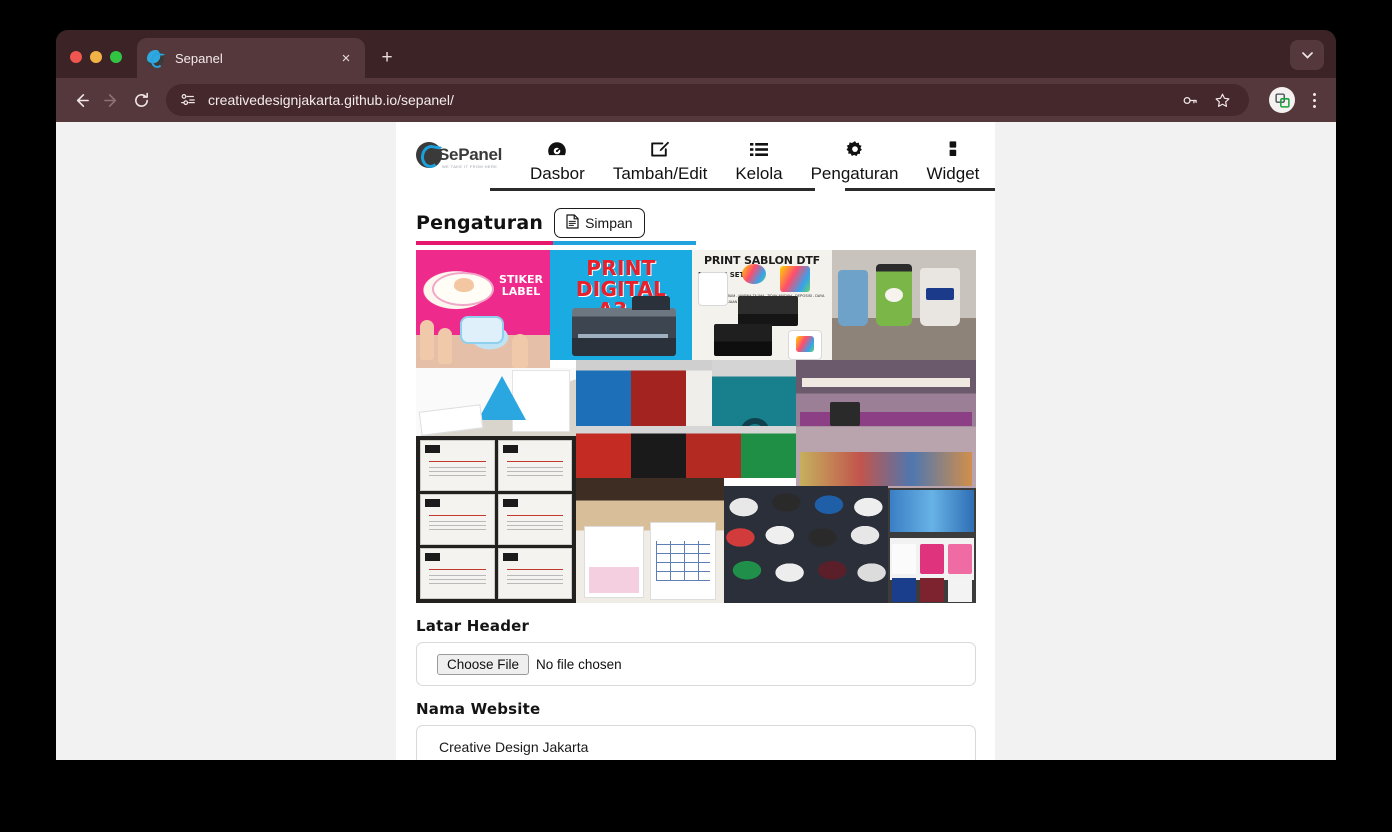 This screenshot has height=832, width=1392. I want to click on nav-active-underline, so click(652, 189).